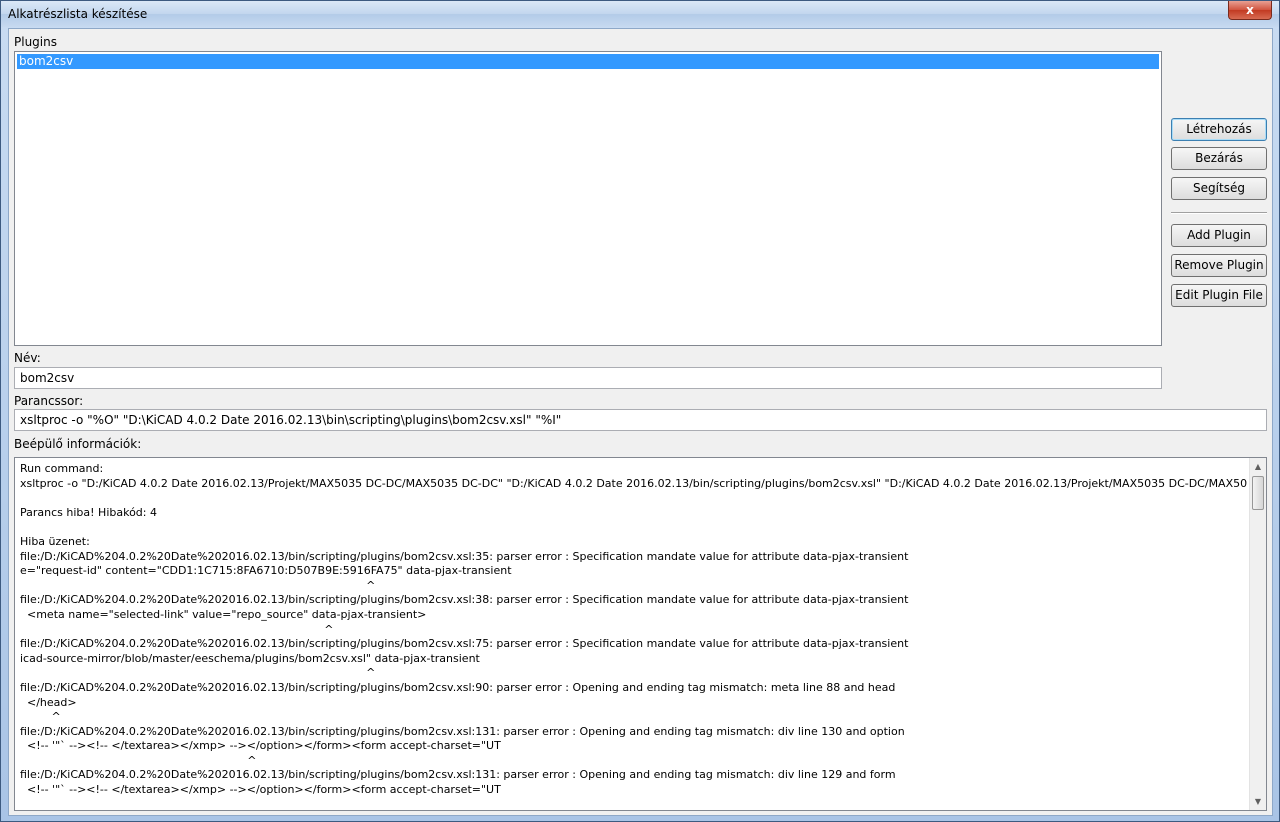  I want to click on info-scrollbar: ▲ ▼, so click(1257, 634).